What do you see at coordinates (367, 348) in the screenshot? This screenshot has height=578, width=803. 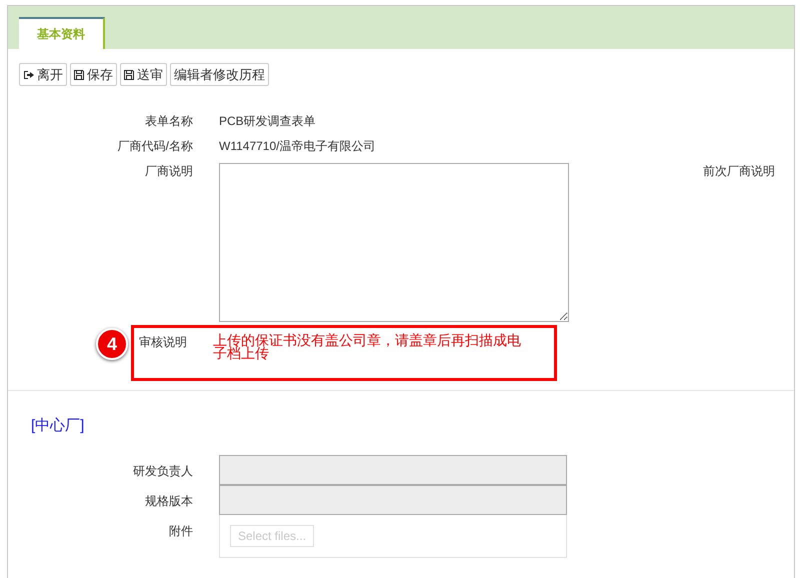 I see `review-note: 上传的保证书没有盖公司章，请盖章后再扫描成电子档上传` at bounding box center [367, 348].